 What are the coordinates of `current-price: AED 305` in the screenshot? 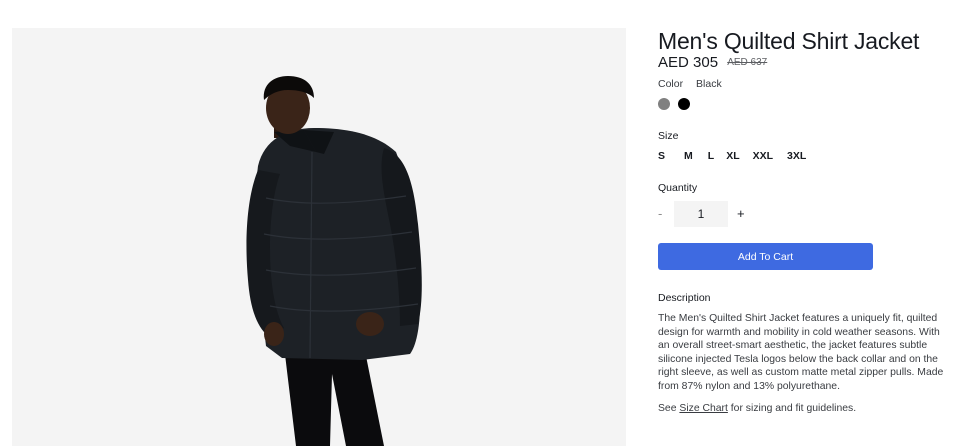 It's located at (688, 62).